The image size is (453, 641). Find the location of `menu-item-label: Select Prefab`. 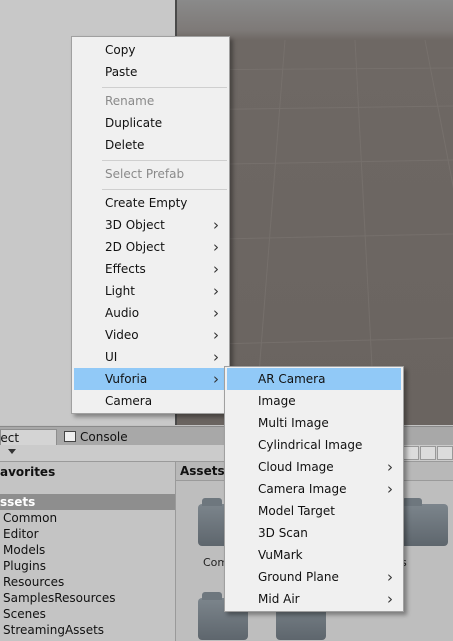

menu-item-label: Select Prefab is located at coordinates (145, 174).